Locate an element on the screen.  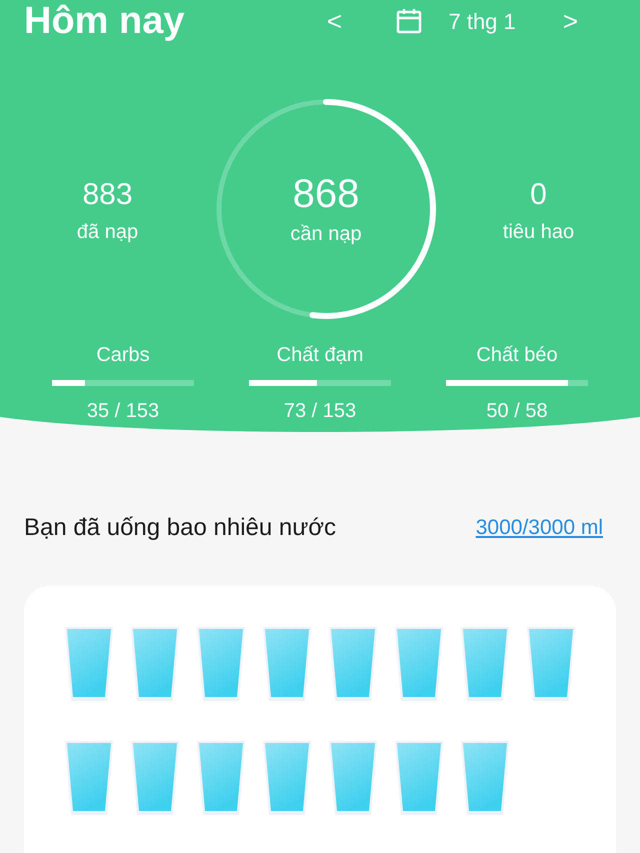
remaining-label: cần nạp is located at coordinates (326, 234).